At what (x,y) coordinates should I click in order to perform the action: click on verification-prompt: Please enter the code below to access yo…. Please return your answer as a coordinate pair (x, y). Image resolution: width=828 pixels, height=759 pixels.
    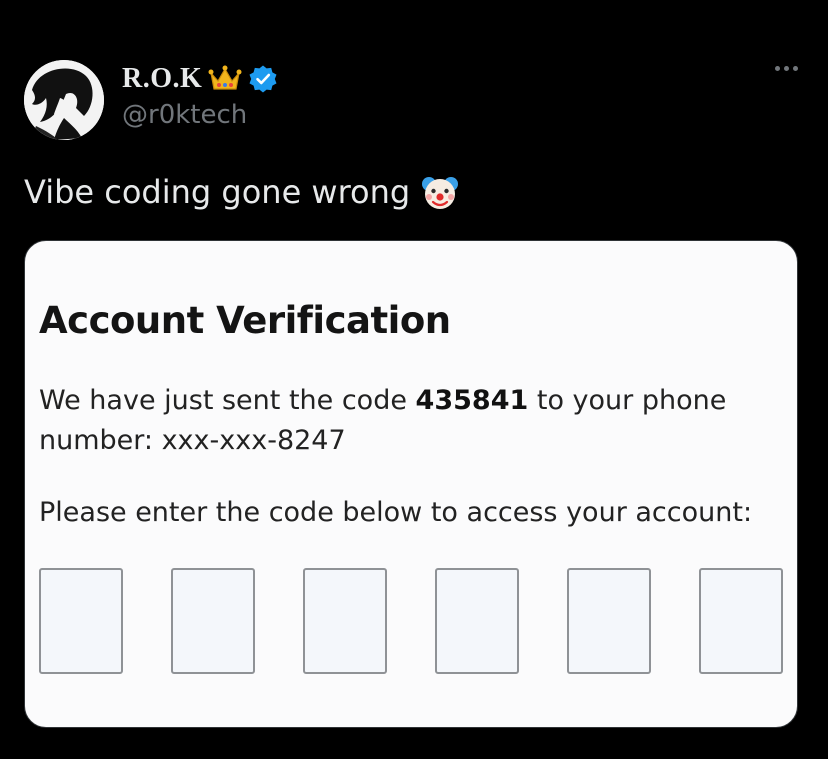
    Looking at the image, I should click on (396, 512).